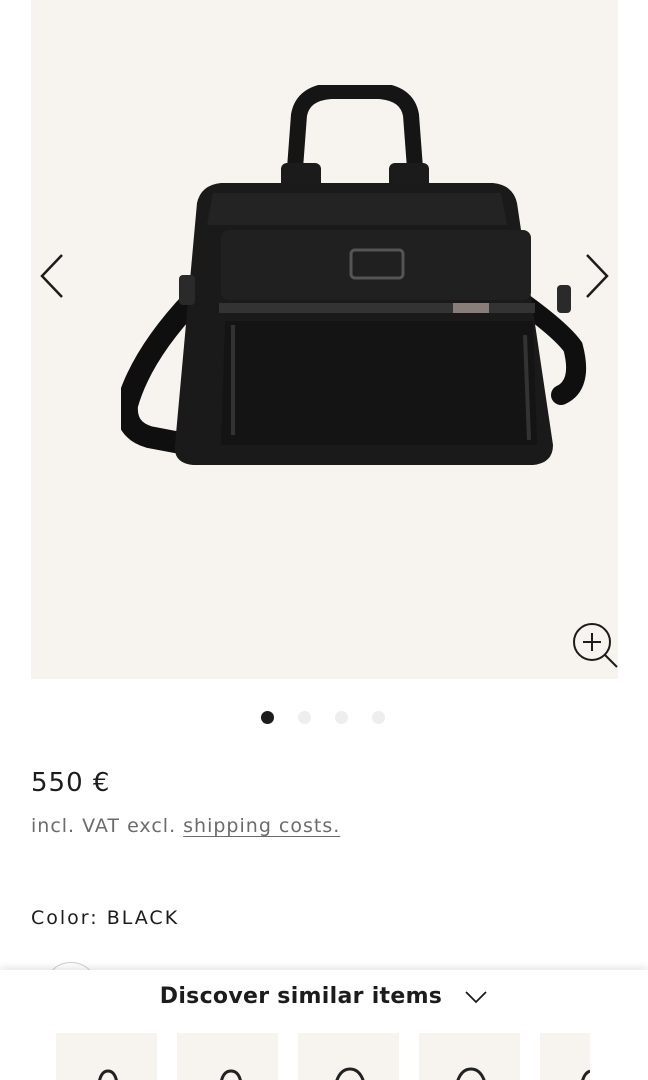  I want to click on similar-items-sheet: Discover similar items, so click(324, 1025).